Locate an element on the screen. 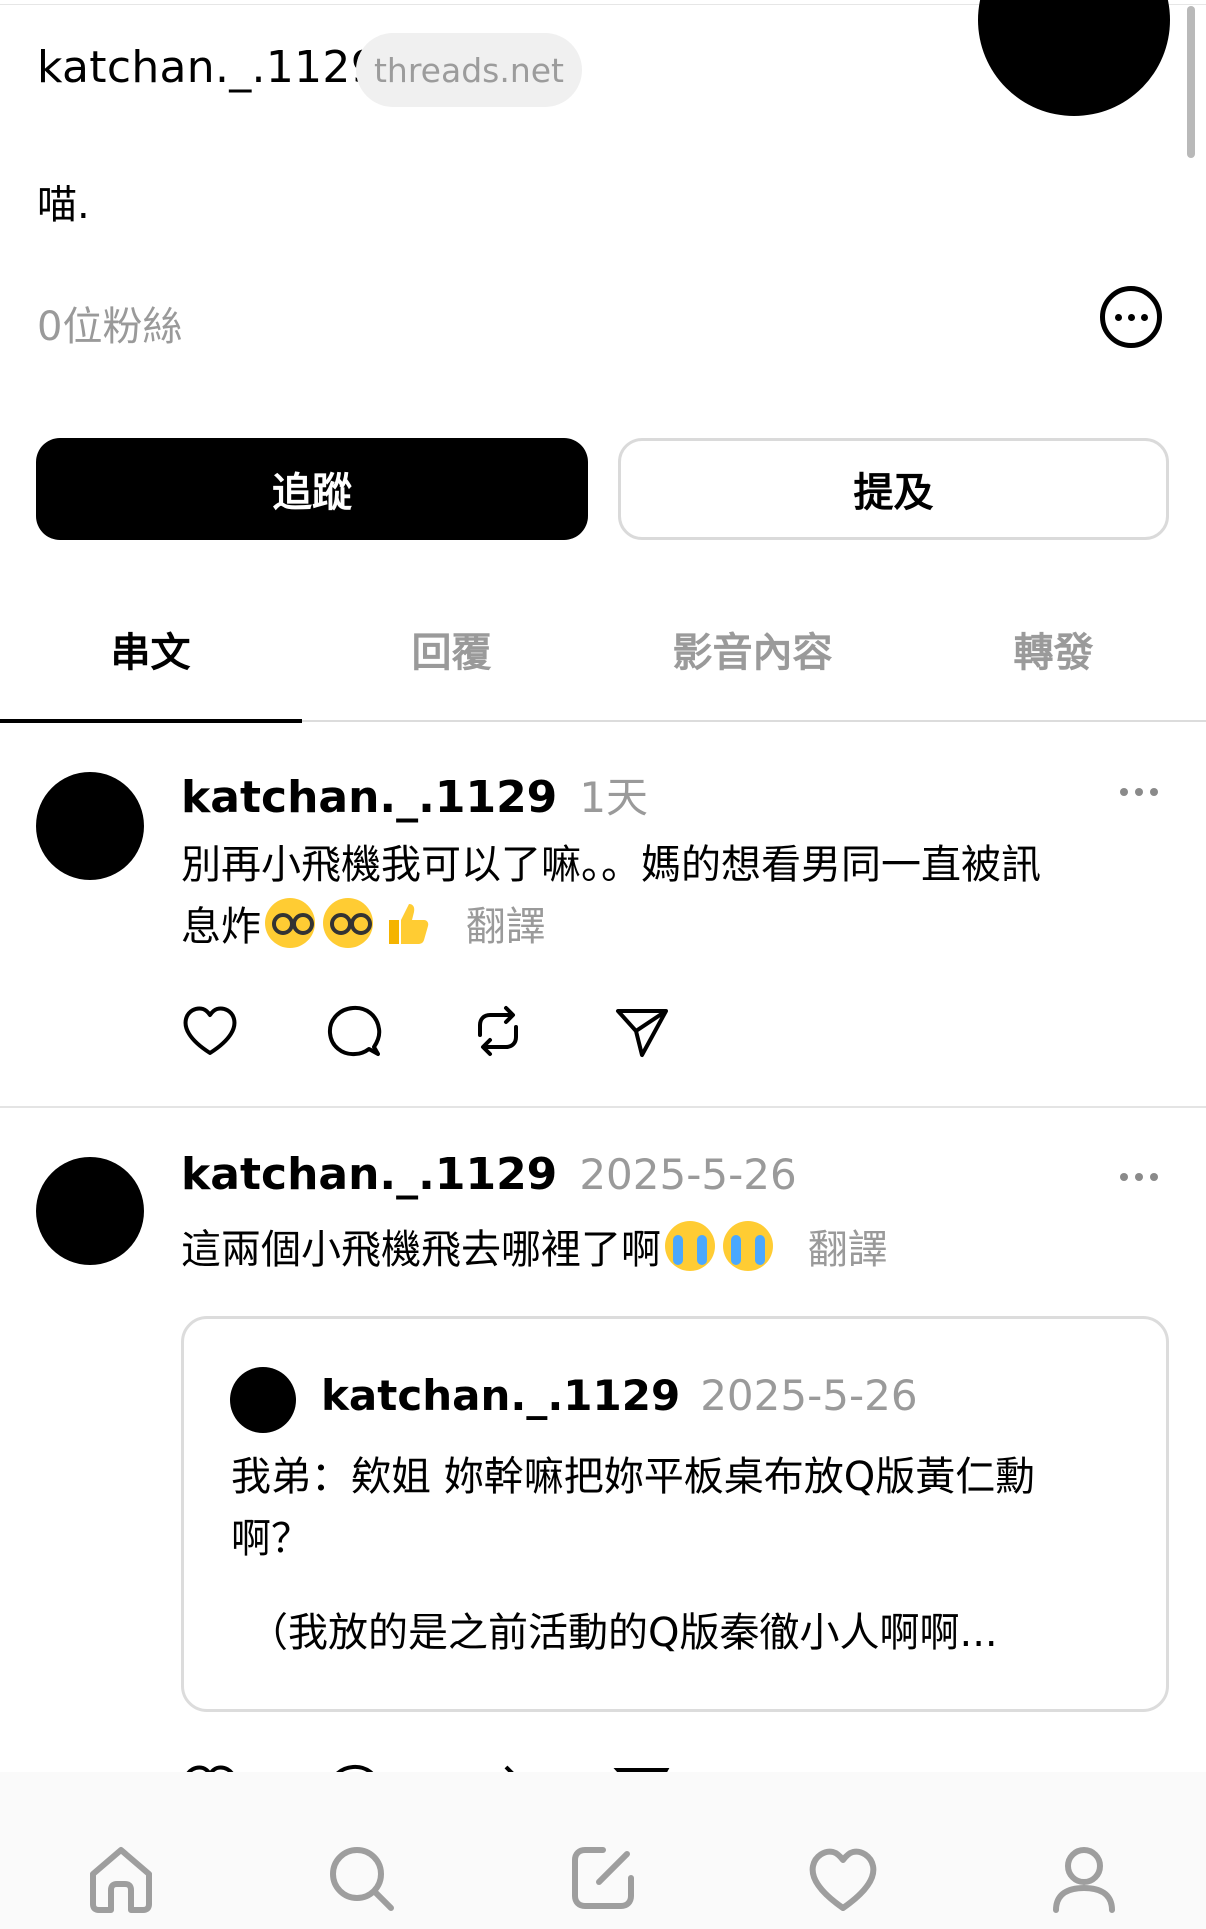 Image resolution: width=1206 pixels, height=1929 pixels. quoted-text: 我弟：欸姐 妳幹嘛把妳平板桌布放Q版黃仁勳 啊？ is located at coordinates (681, 1508).